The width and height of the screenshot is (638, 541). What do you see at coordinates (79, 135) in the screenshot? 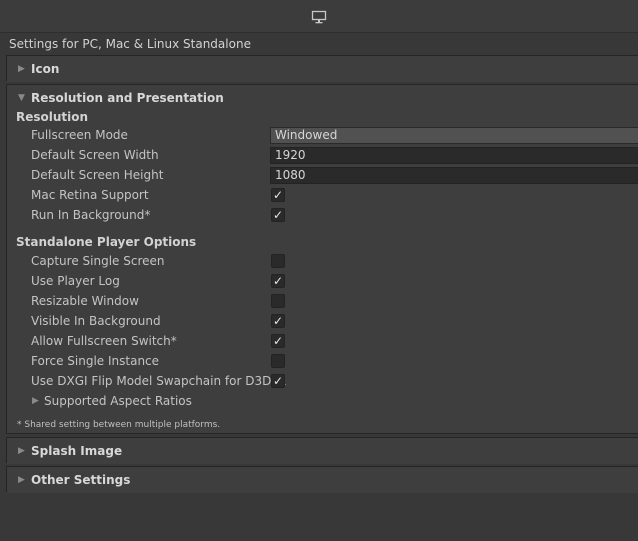
I see `fullscreen-mode-label: Fullscreen Mode` at bounding box center [79, 135].